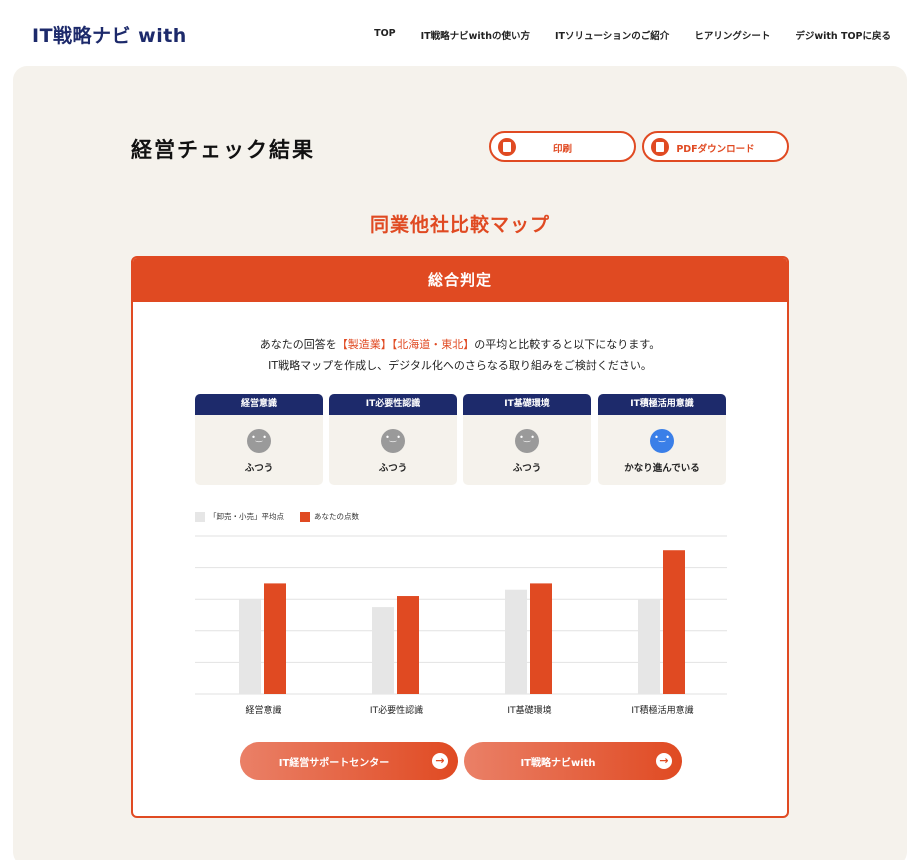 This screenshot has height=860, width=920. Describe the element at coordinates (562, 149) in the screenshot. I see `print-button-label: 印刷` at that location.